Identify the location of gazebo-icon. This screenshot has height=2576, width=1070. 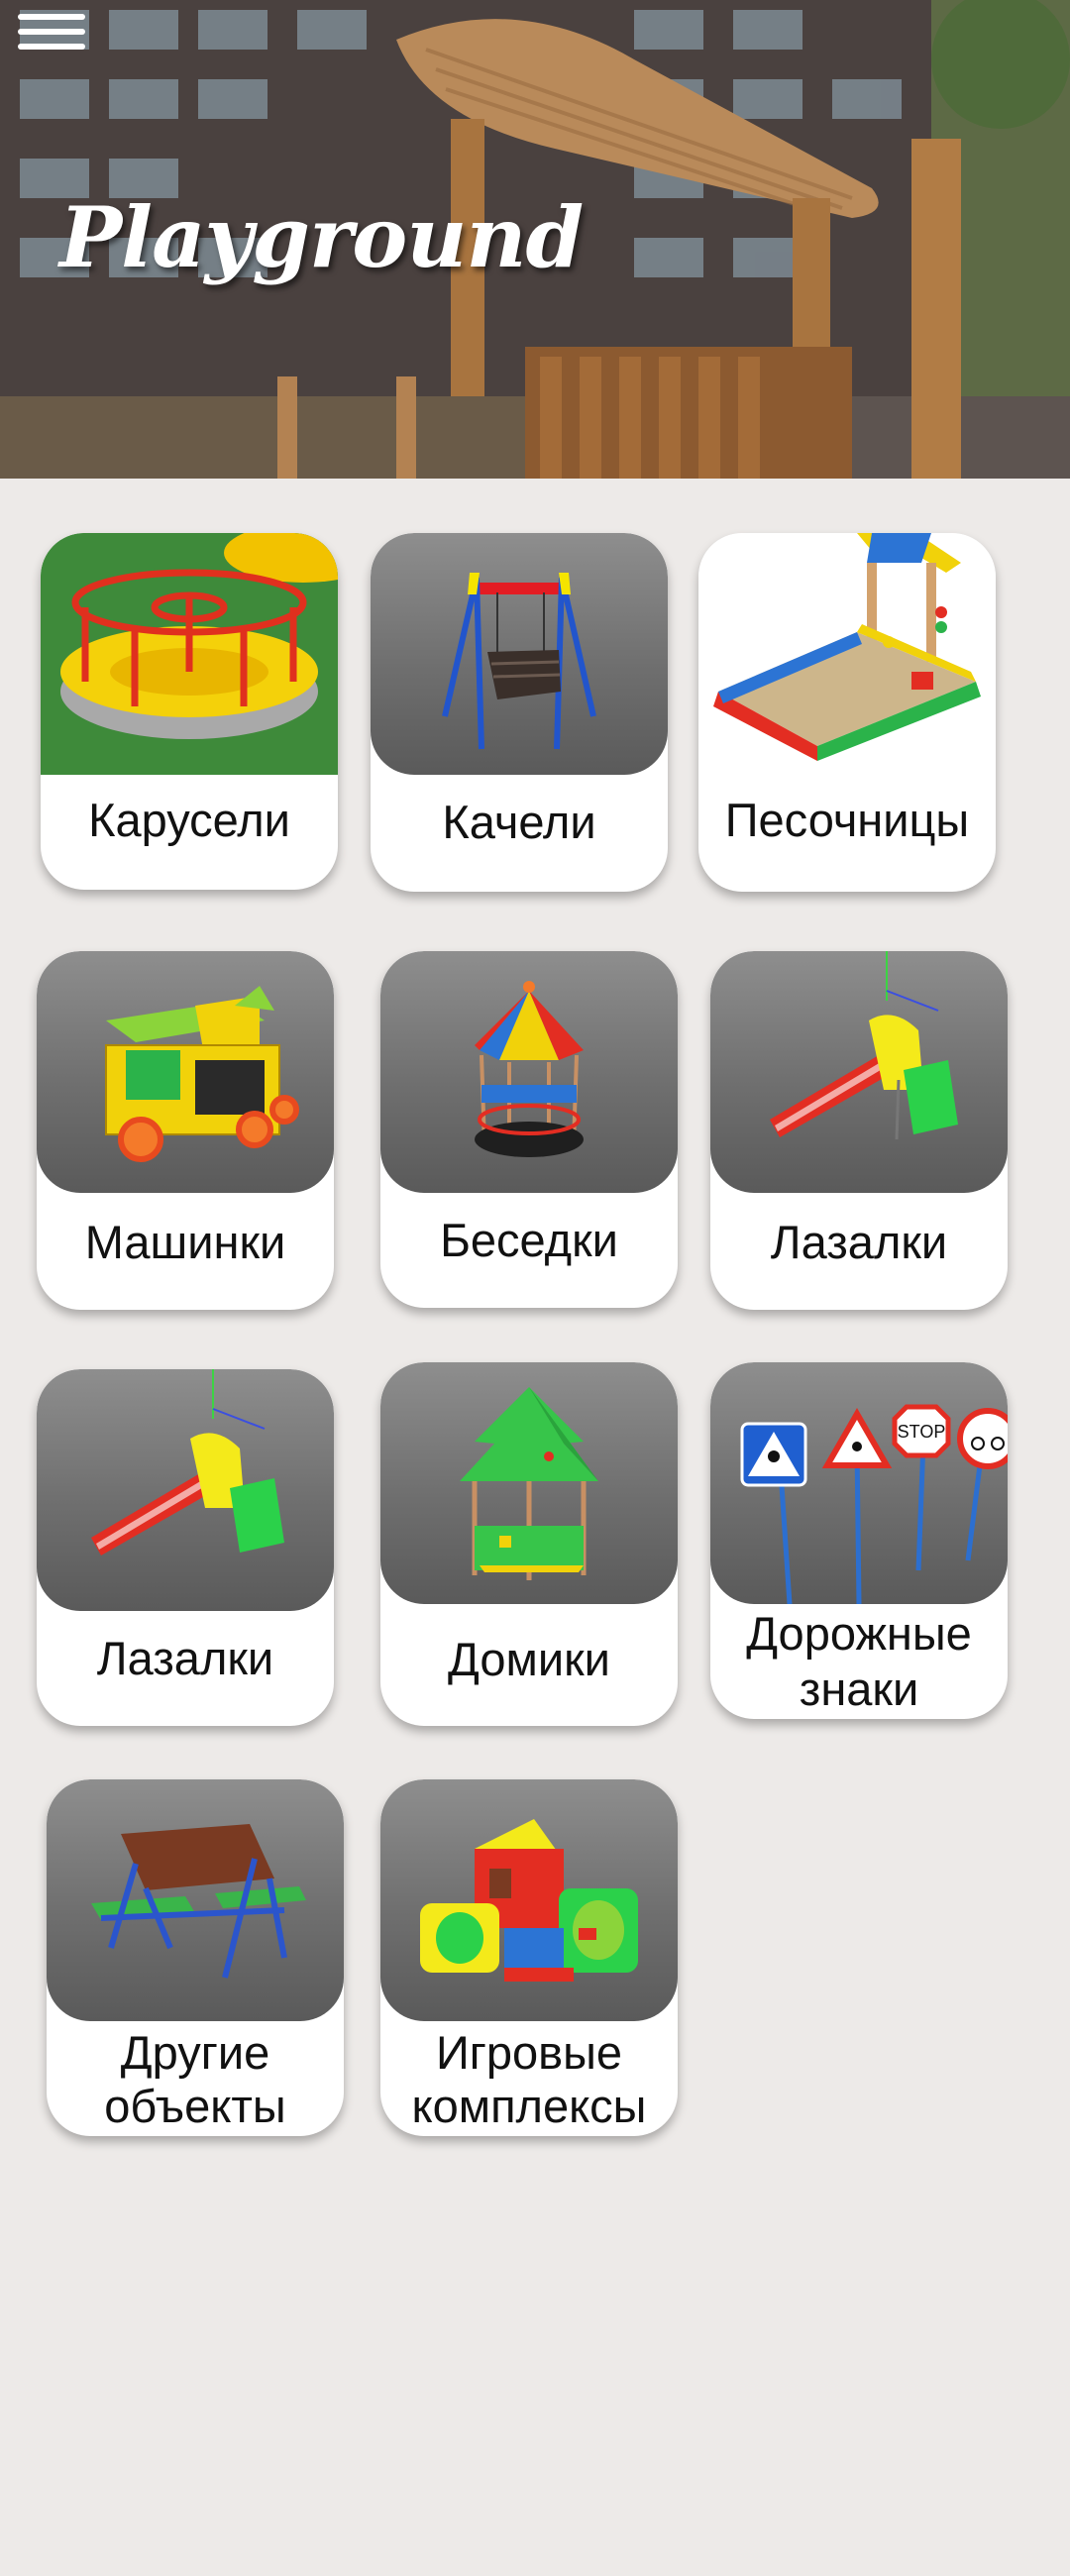
(529, 1072).